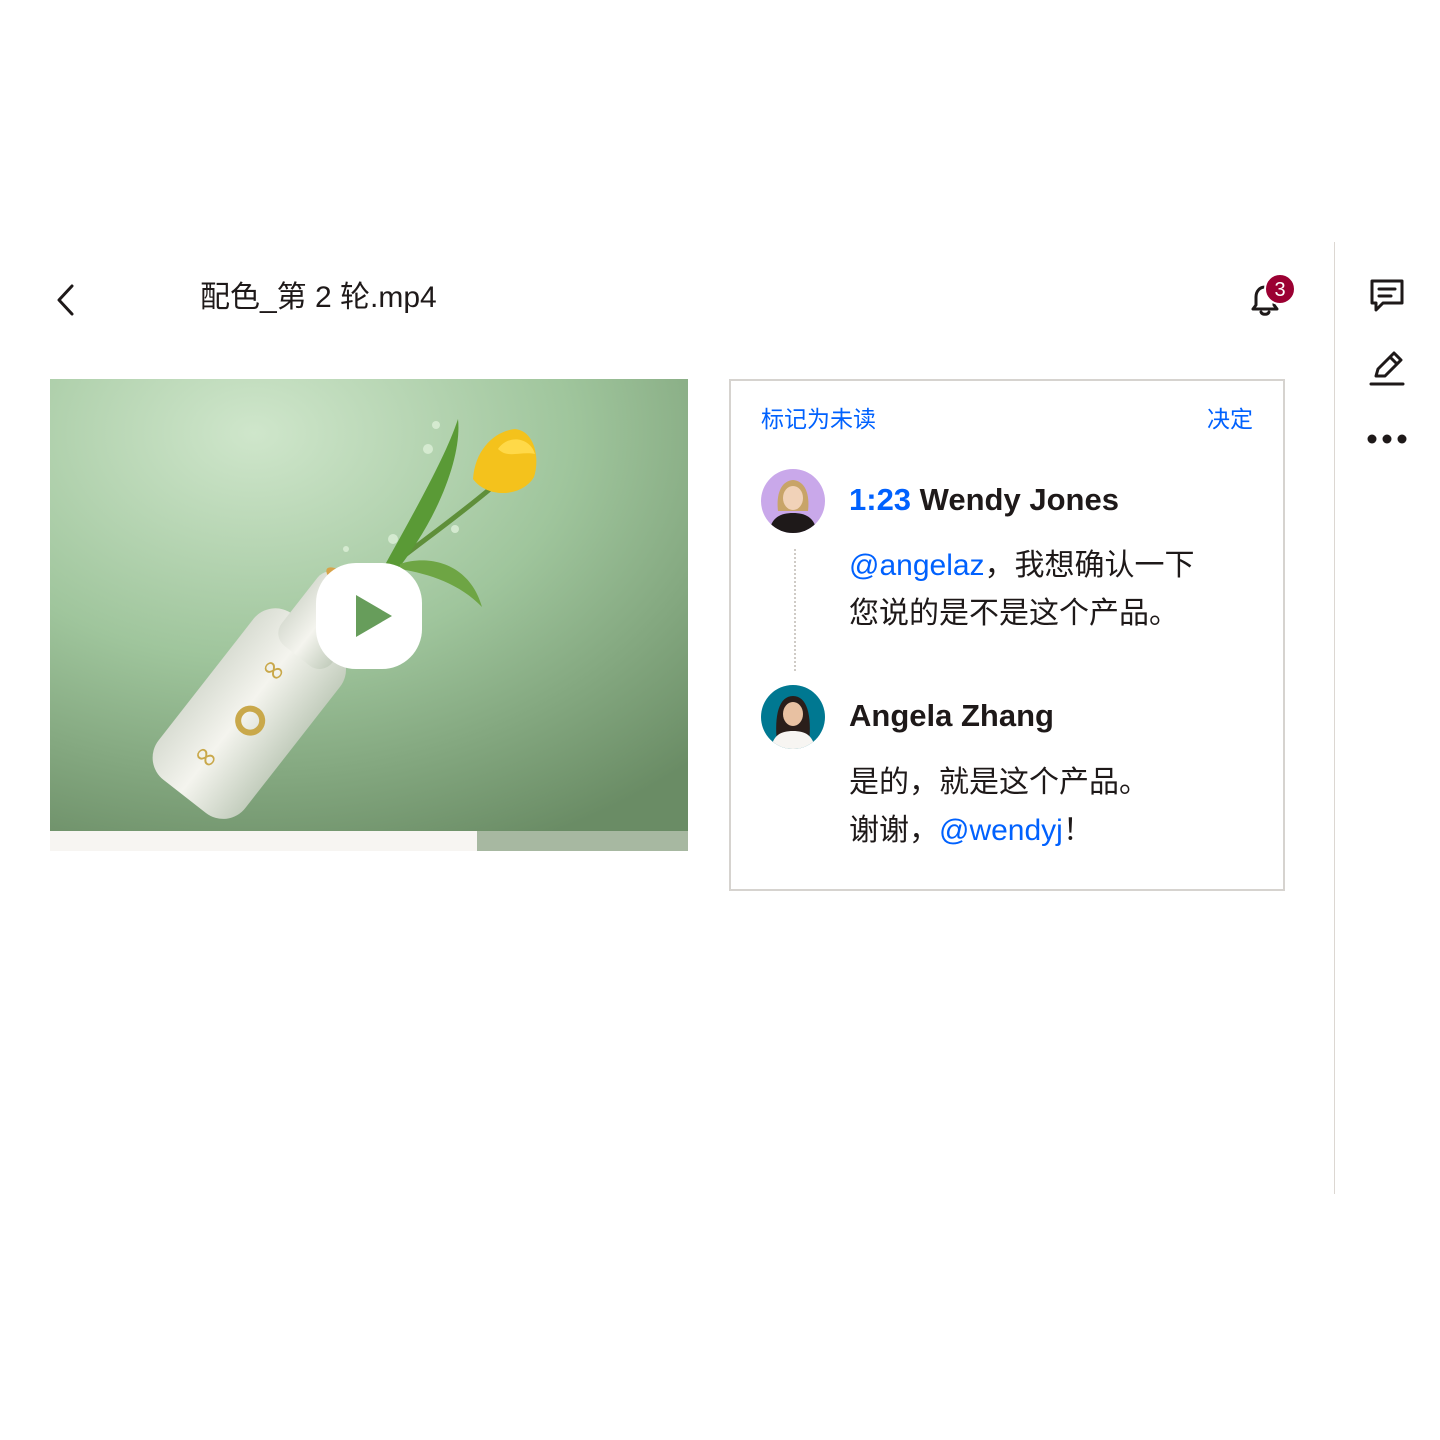  Describe the element at coordinates (951, 715) in the screenshot. I see `comment-author: Angela Zhang` at that location.